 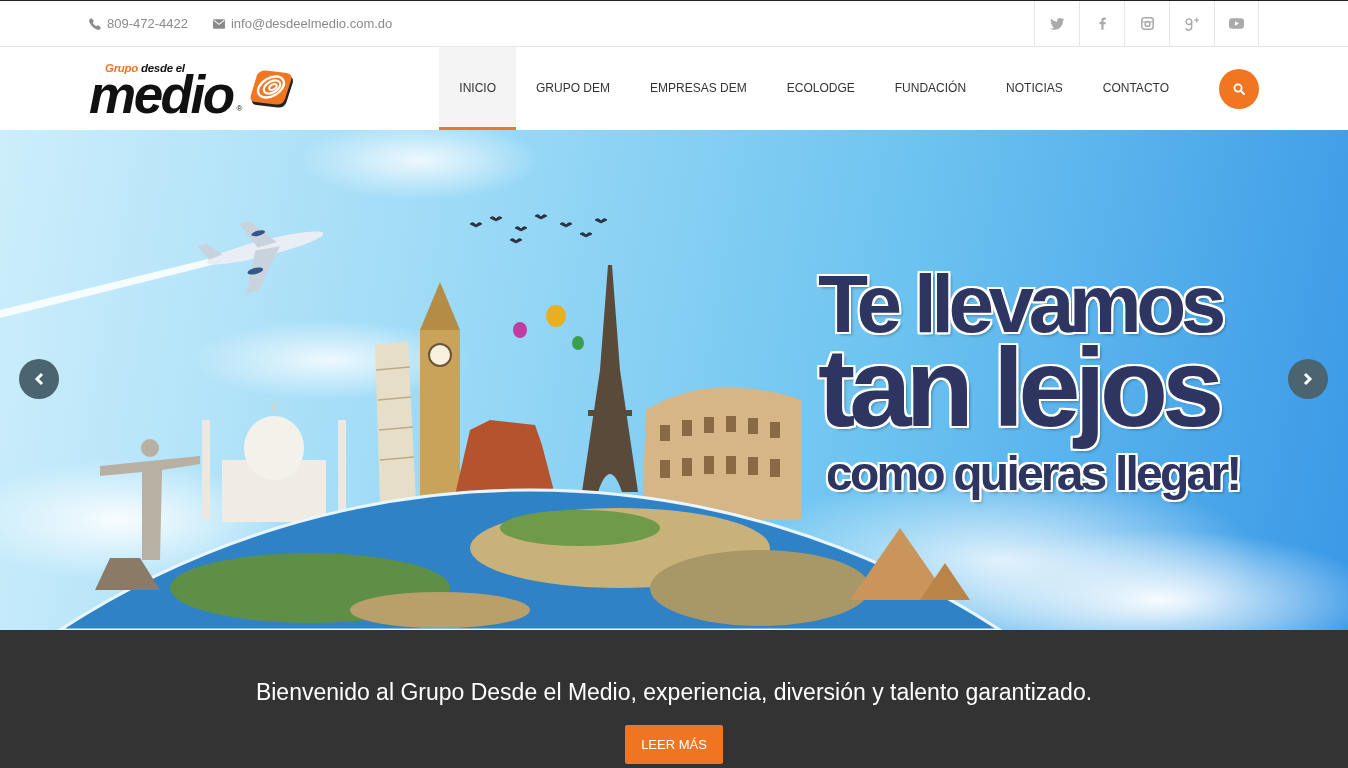 What do you see at coordinates (162, 95) in the screenshot?
I see `logo-text: medio` at bounding box center [162, 95].